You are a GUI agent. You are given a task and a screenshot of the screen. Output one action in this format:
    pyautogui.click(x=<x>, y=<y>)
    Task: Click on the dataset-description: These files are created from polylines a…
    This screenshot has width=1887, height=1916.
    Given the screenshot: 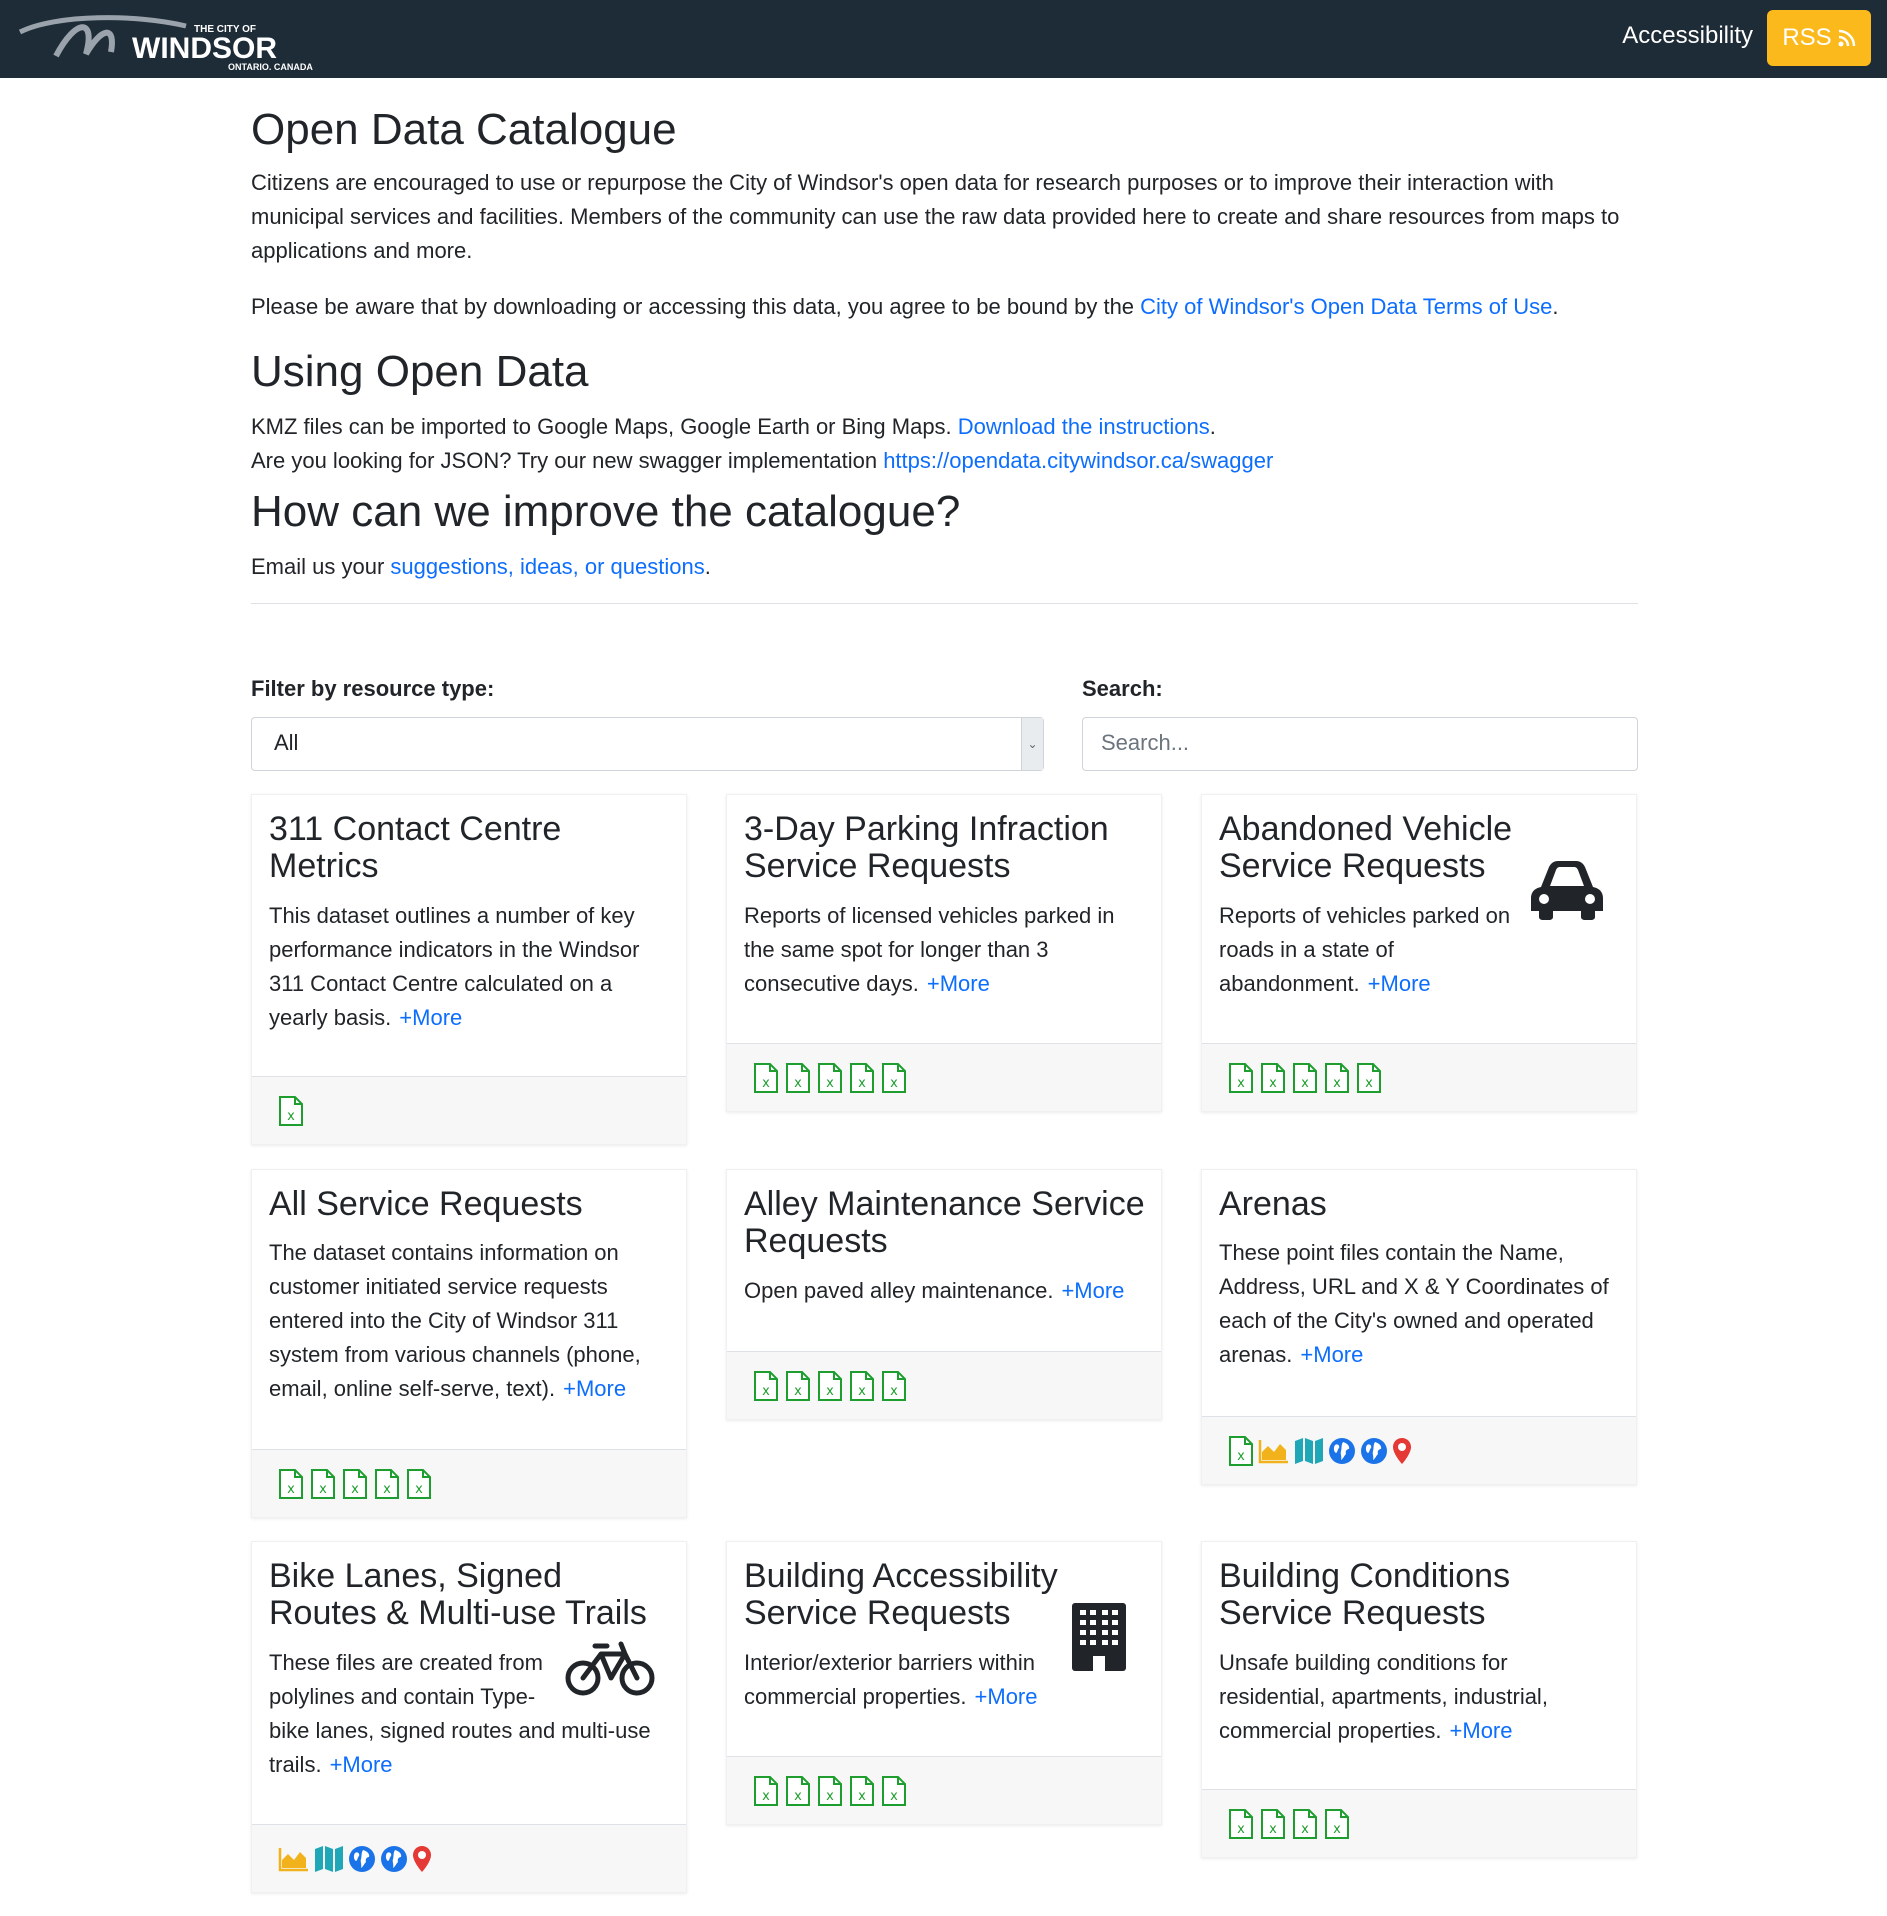 What is the action you would take?
    pyautogui.click(x=469, y=1711)
    